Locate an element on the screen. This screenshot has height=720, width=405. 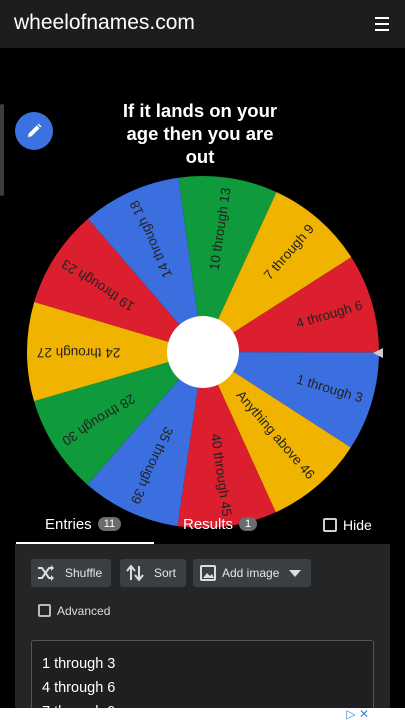
sort-icon is located at coordinates (135, 573).